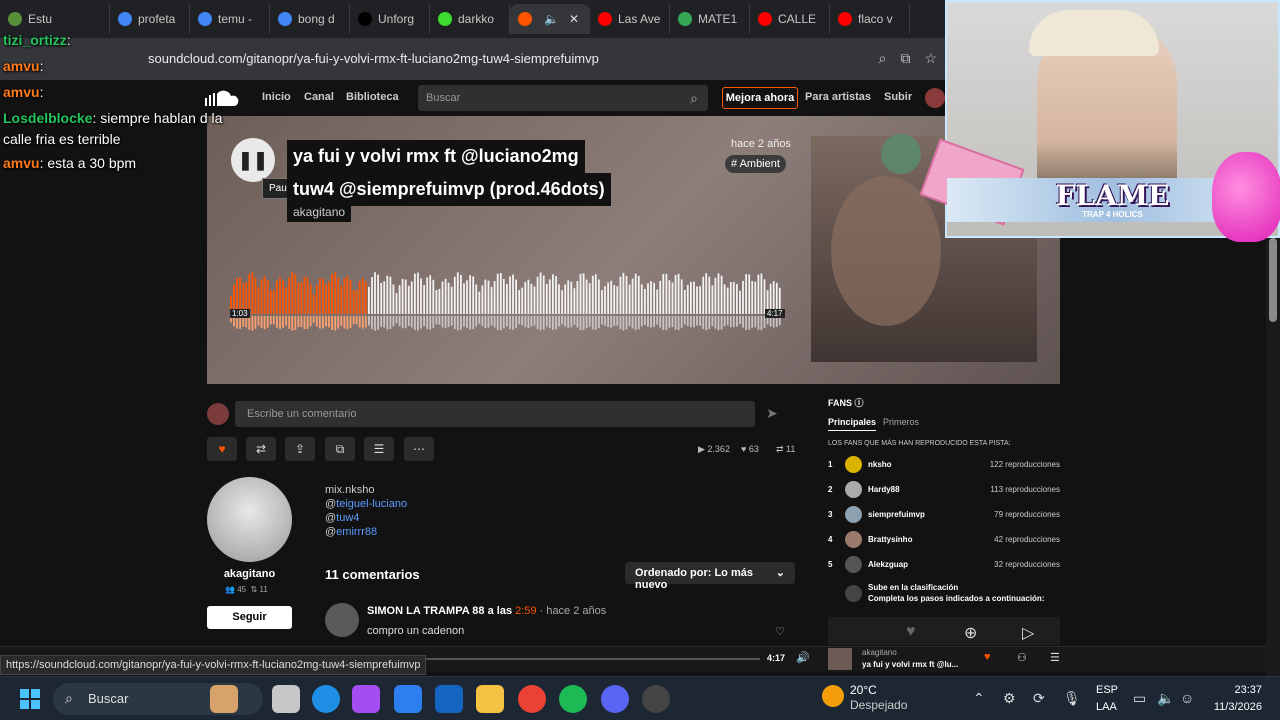  I want to click on mention-link: tuw4, so click(347, 518).